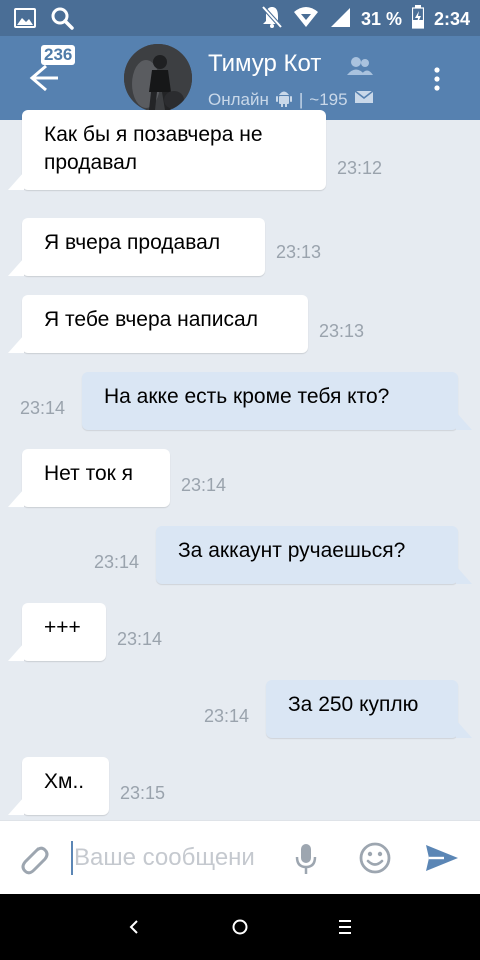 This screenshot has height=960, width=480. Describe the element at coordinates (418, 19) in the screenshot. I see `battery-icon` at that location.